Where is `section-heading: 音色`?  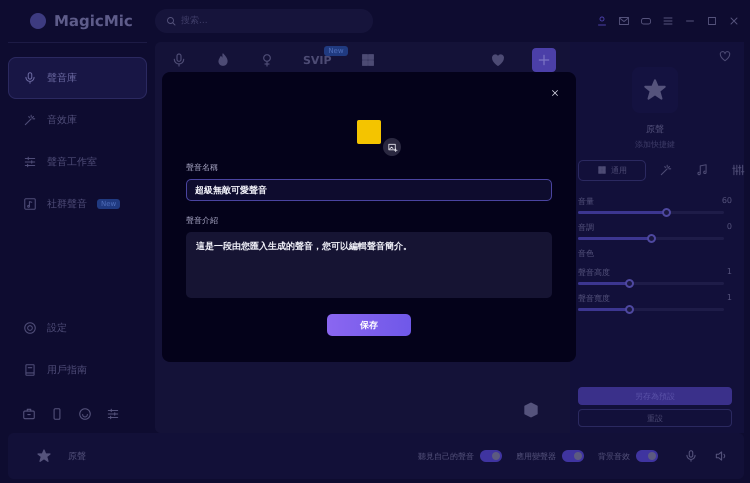 section-heading: 音色 is located at coordinates (586, 253).